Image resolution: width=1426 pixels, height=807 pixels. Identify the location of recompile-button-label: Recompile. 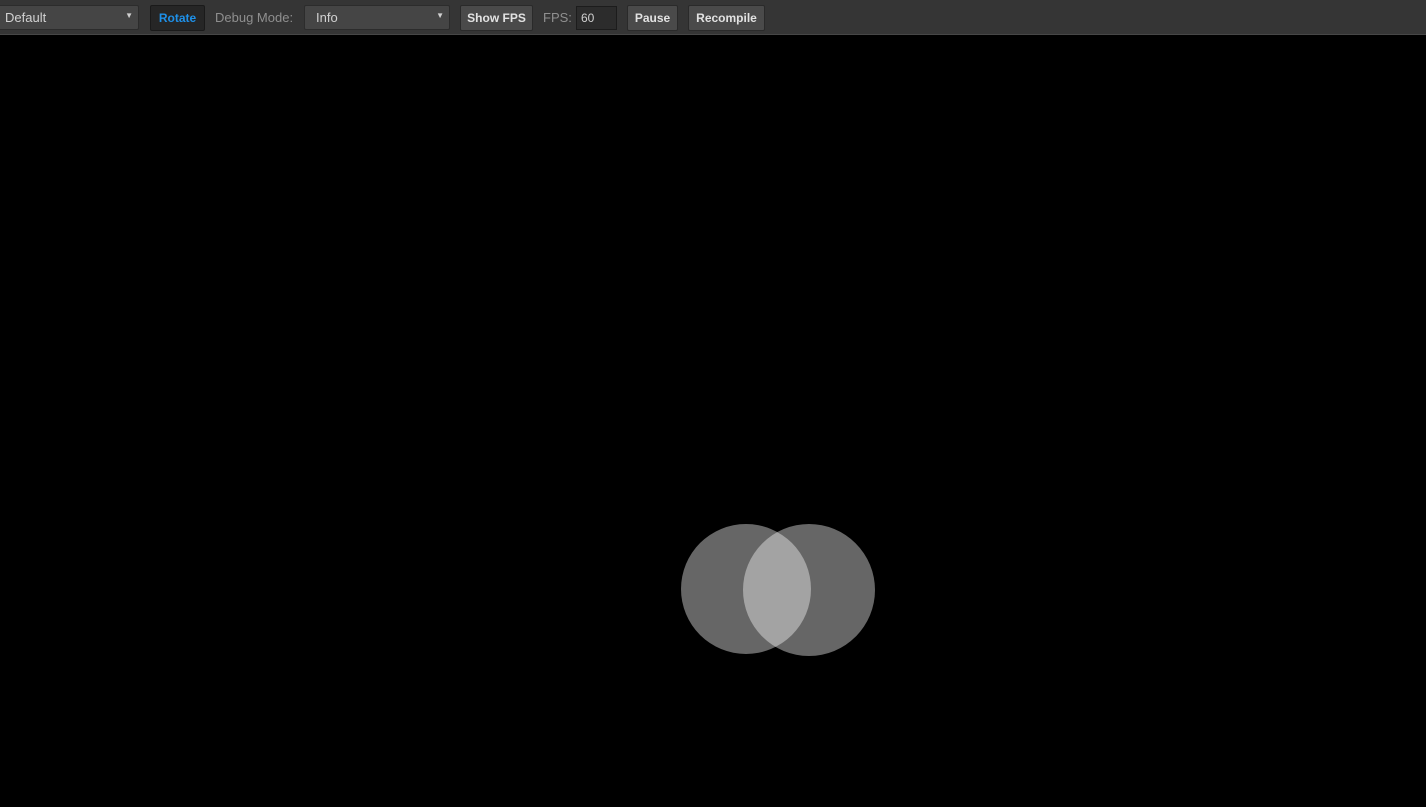
(726, 18).